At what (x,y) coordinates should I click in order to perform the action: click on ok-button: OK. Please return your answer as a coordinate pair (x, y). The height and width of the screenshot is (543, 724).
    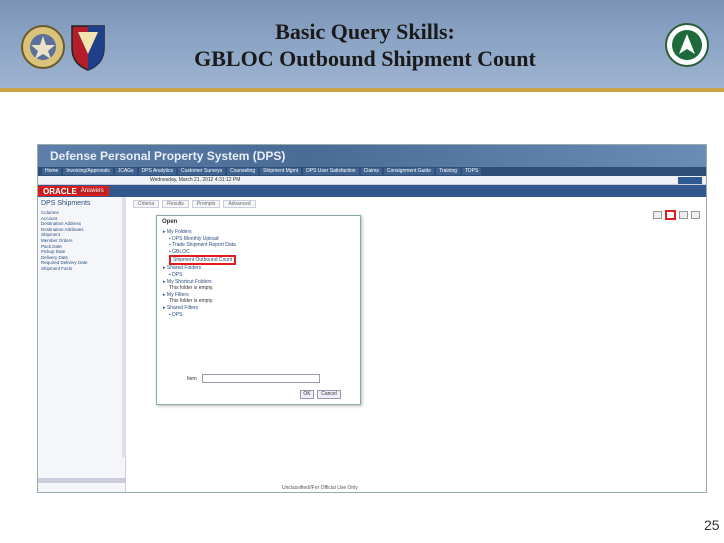
    Looking at the image, I should click on (307, 394).